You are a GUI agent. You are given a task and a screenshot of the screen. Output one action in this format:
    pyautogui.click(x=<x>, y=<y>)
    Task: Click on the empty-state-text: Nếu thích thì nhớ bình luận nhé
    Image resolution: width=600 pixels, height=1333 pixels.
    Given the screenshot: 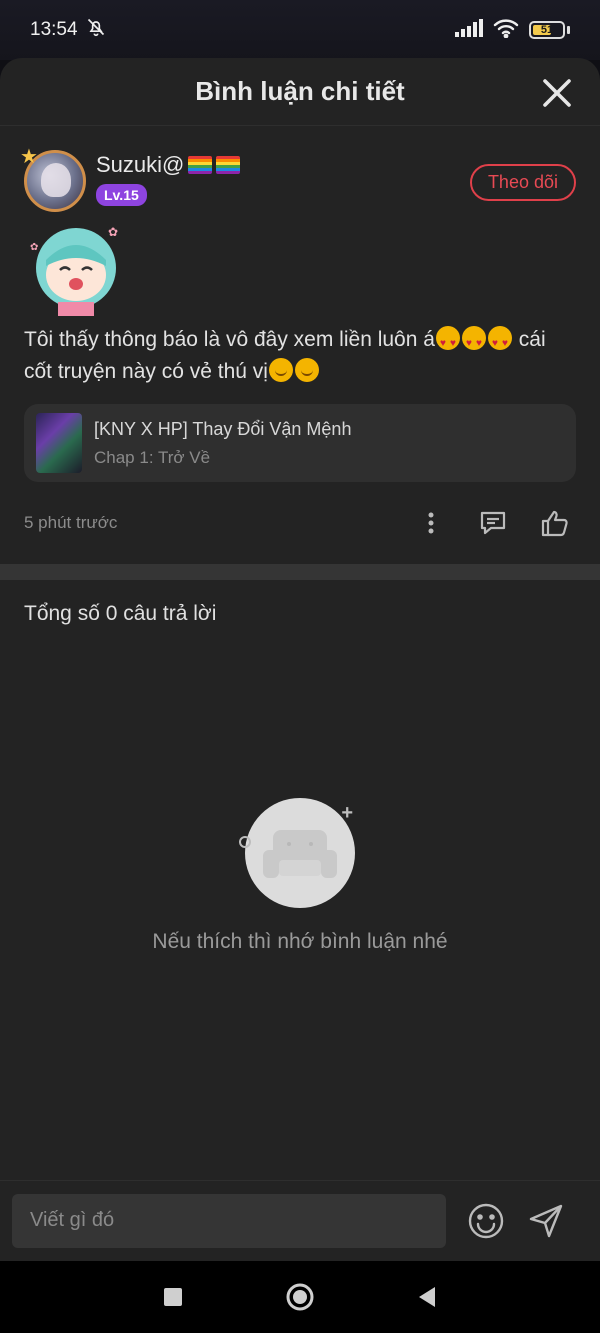 What is the action you would take?
    pyautogui.click(x=300, y=941)
    